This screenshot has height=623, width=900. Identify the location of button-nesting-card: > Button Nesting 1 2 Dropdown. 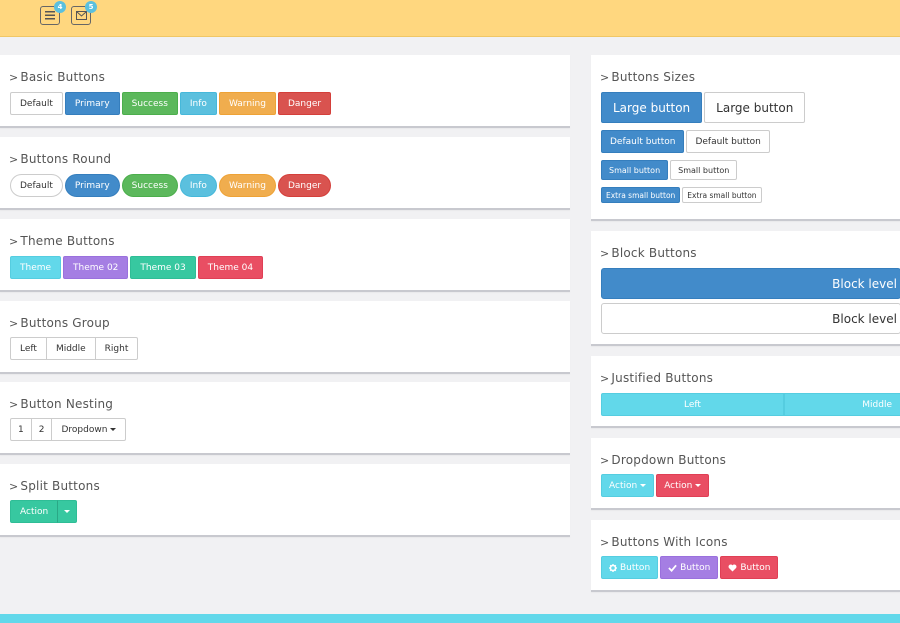
(285, 418).